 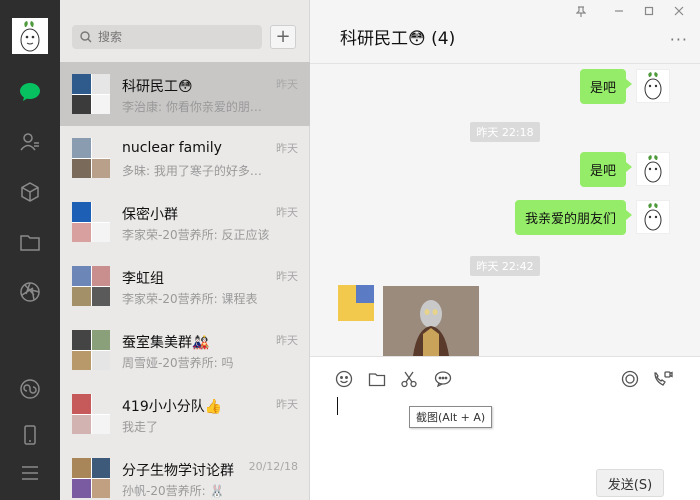 What do you see at coordinates (185, 286) in the screenshot?
I see `conversation-item: 李虹组 昨天 李家荣-20营养所: 课程表` at bounding box center [185, 286].